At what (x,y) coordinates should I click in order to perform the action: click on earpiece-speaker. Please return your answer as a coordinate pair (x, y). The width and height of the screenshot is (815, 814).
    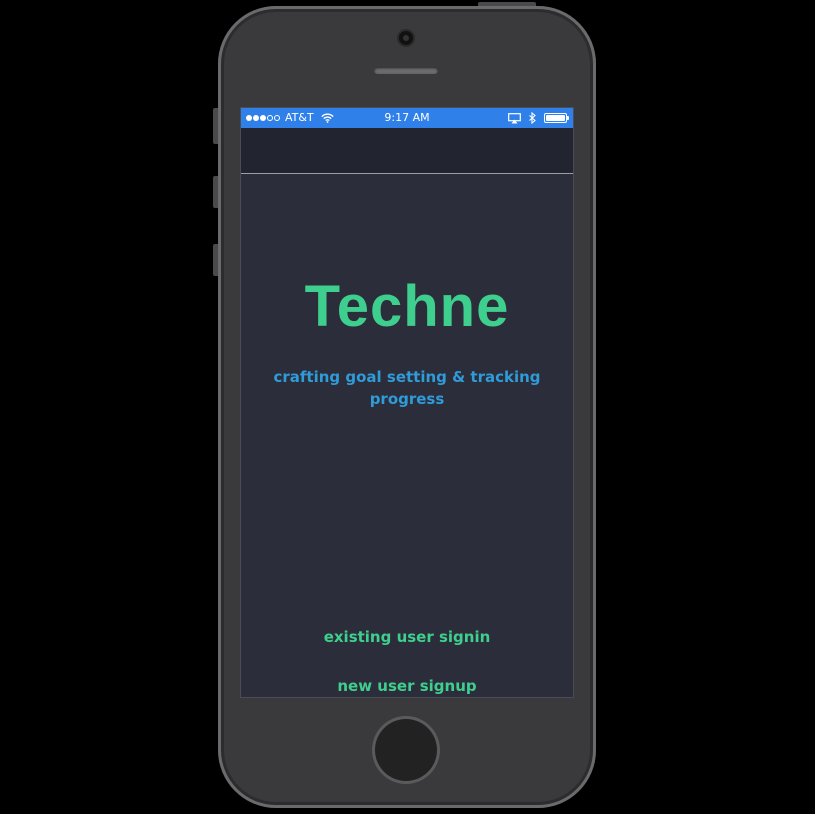
    Looking at the image, I should click on (406, 70).